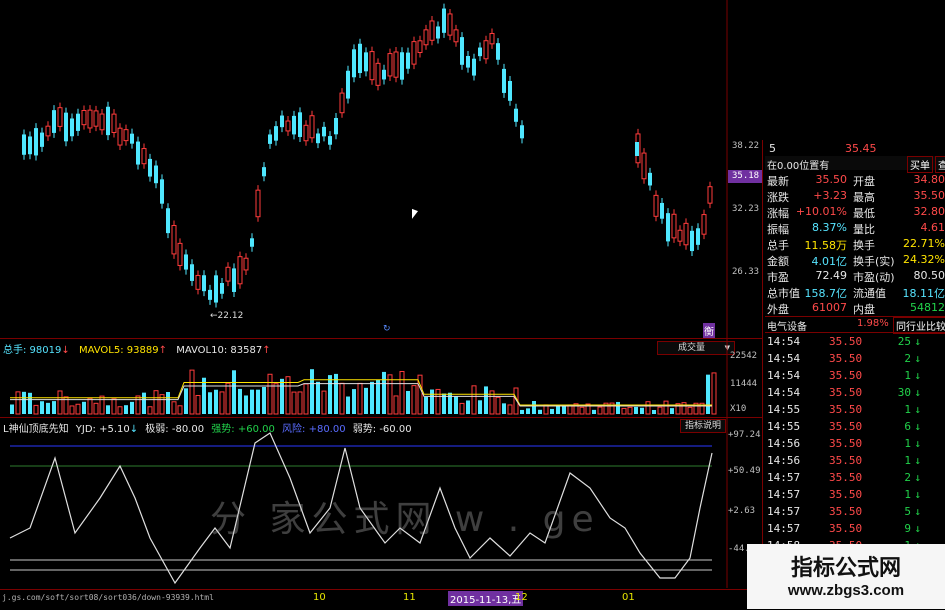 The image size is (945, 610). Describe the element at coordinates (855, 393) in the screenshot. I see `tick-row: 14:5435.5030↓` at that location.